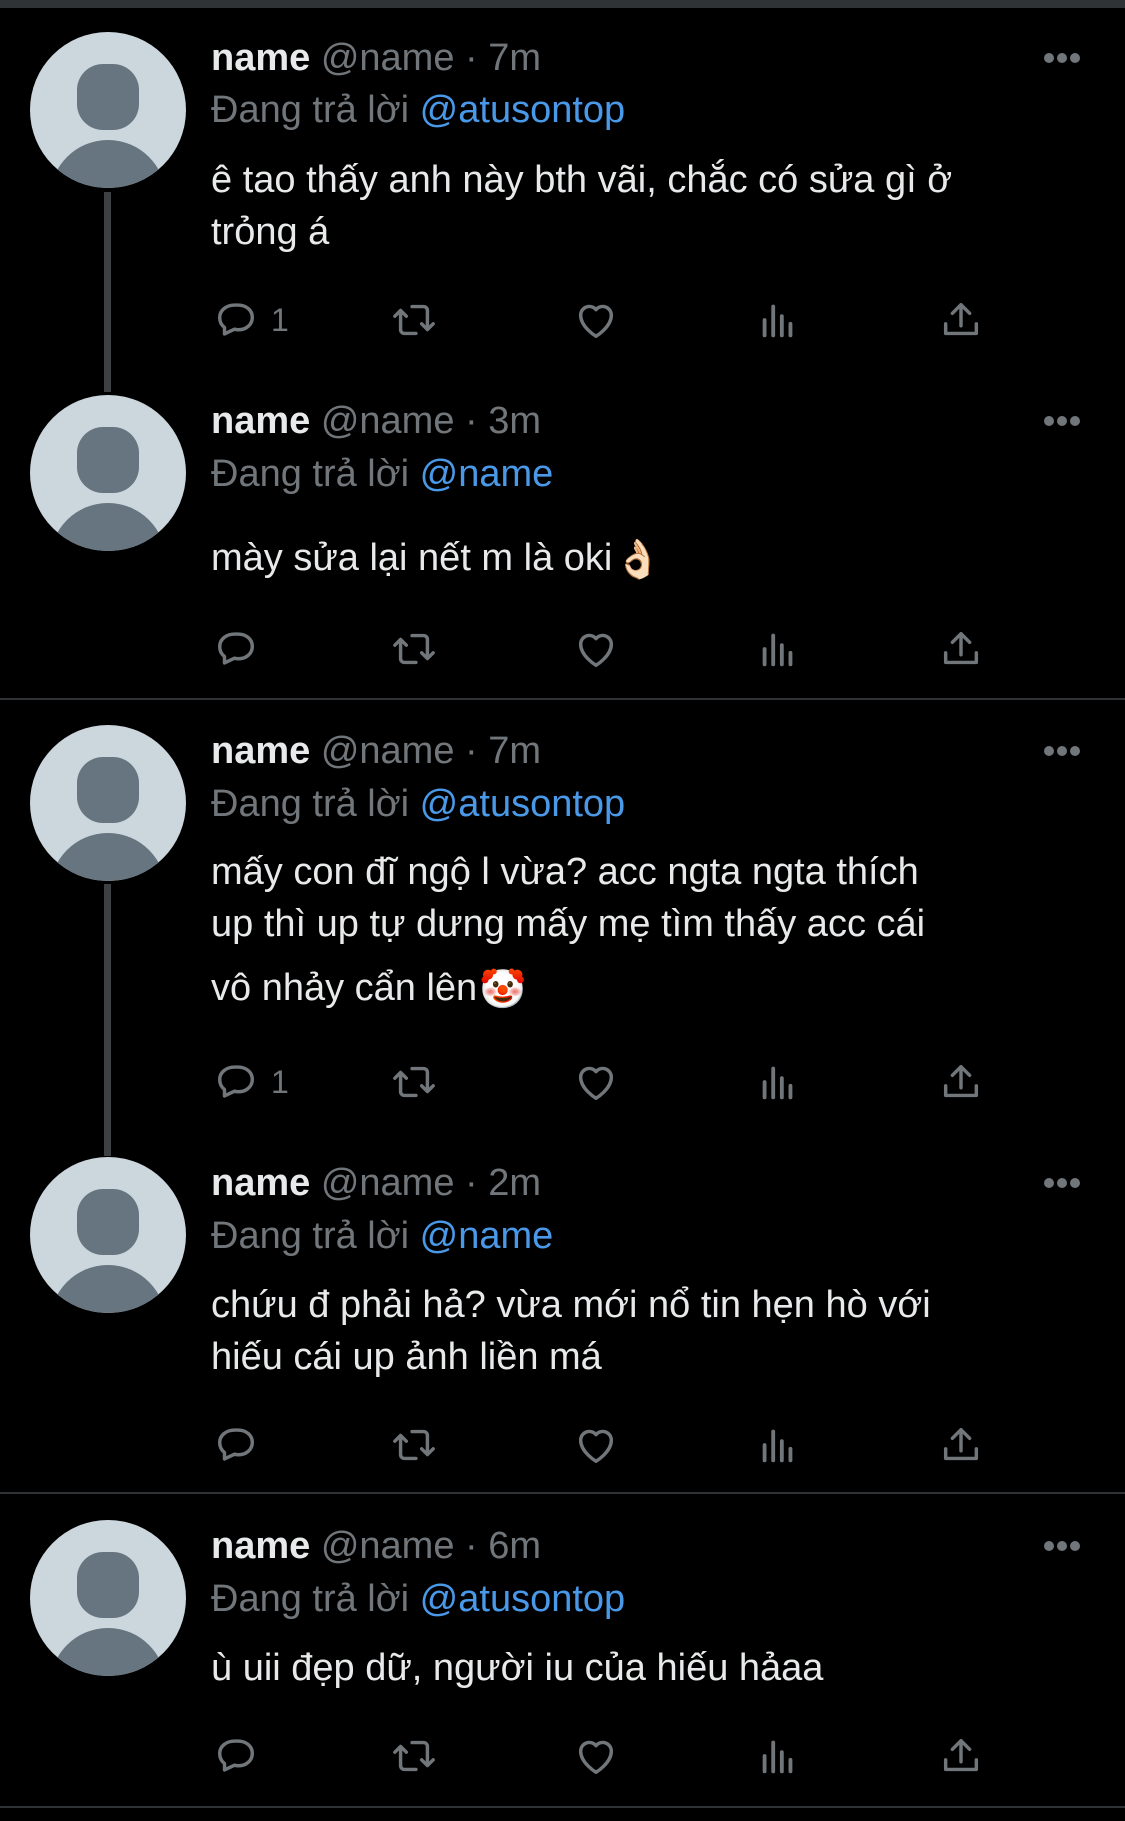  I want to click on thread-divider, so click(562, 699).